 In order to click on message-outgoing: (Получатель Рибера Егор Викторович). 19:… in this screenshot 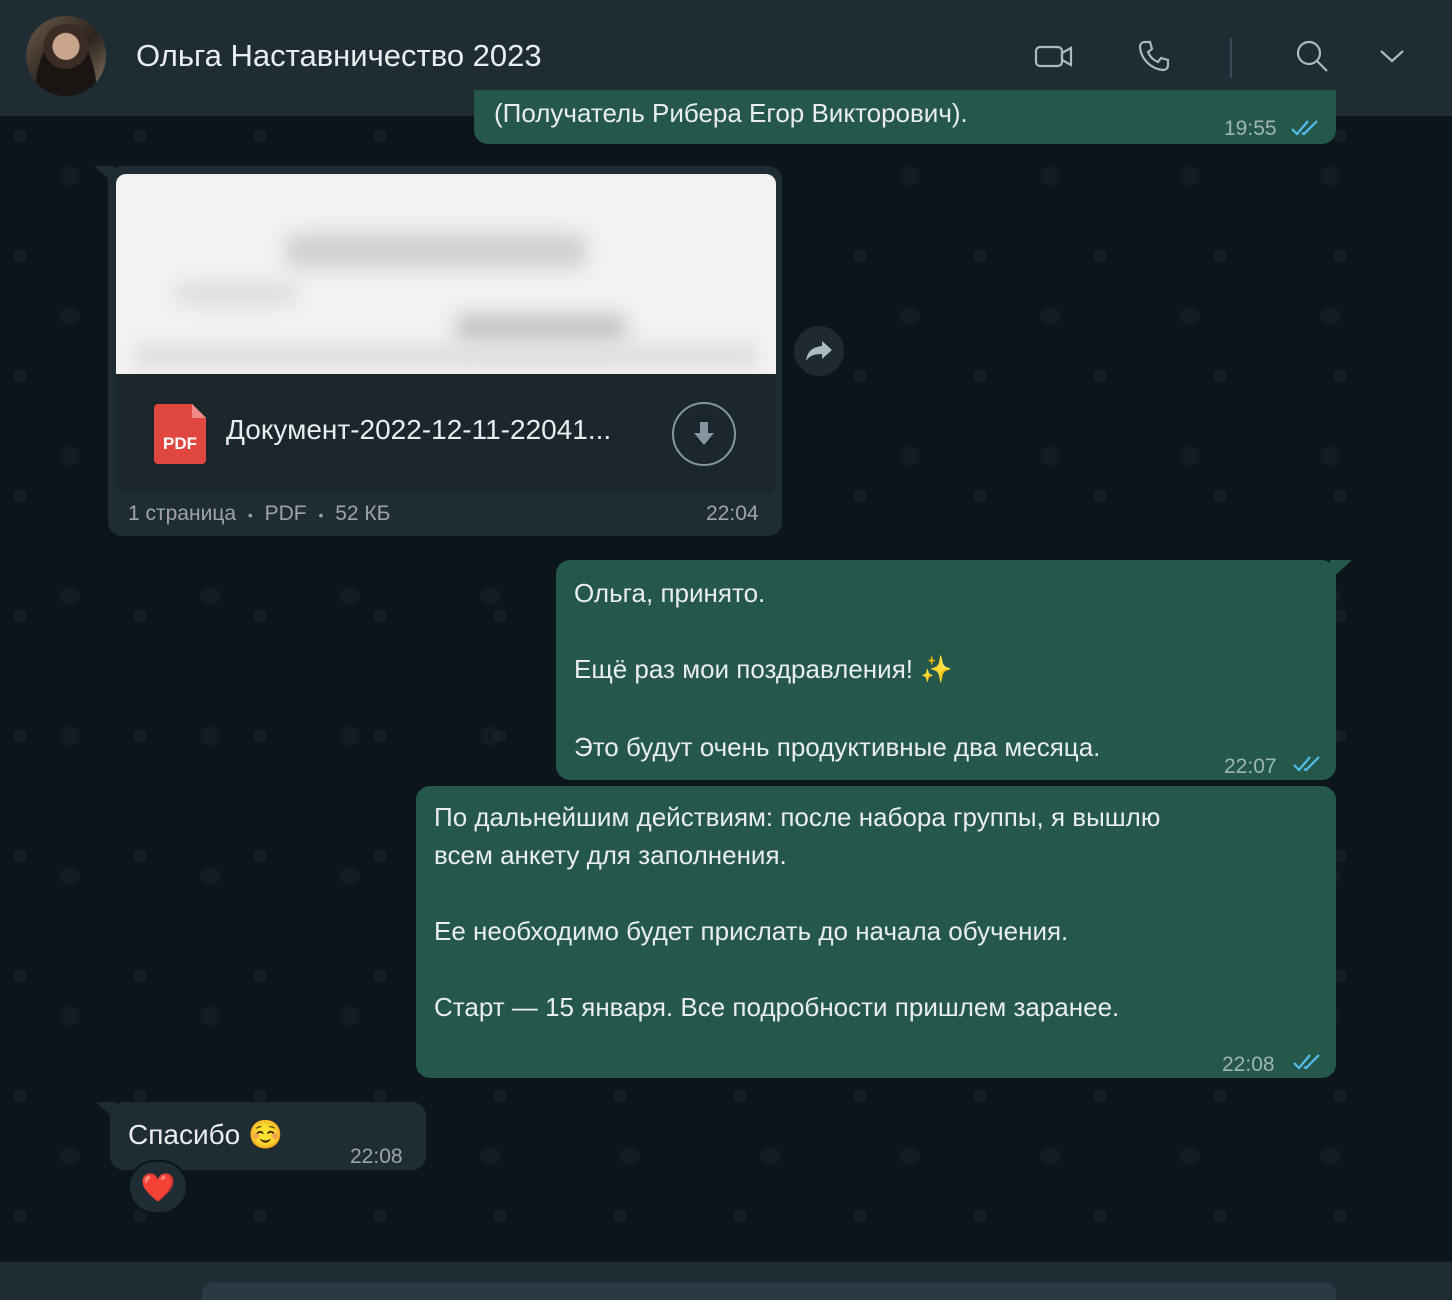, I will do `click(905, 117)`.